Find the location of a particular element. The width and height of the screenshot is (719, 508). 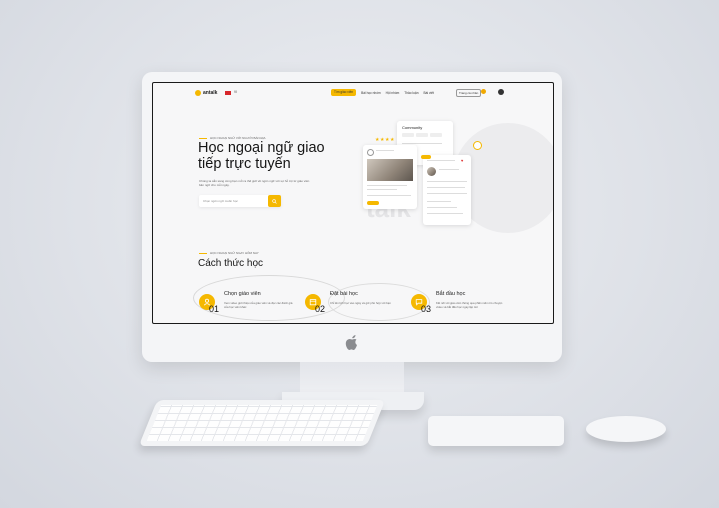

nav-item-articles: Bài viết is located at coordinates (428, 93).